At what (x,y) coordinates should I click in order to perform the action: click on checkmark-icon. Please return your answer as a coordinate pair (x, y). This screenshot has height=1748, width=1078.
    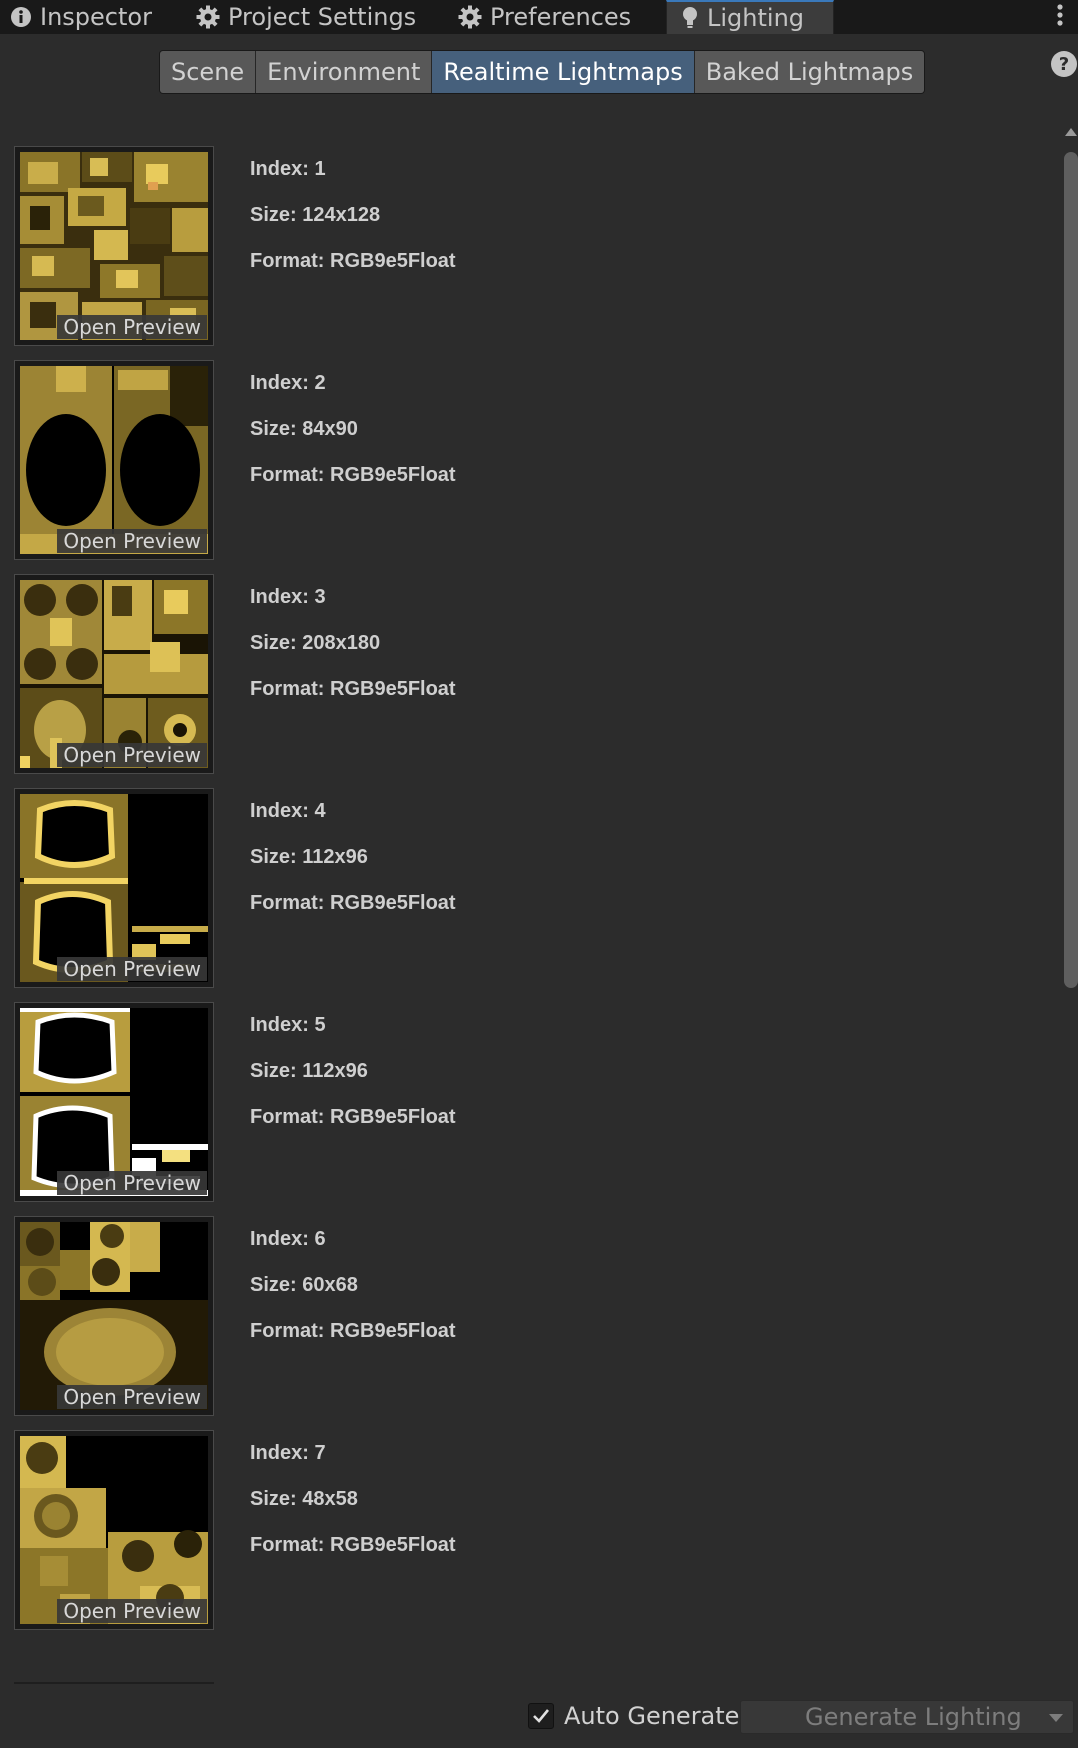
    Looking at the image, I should click on (541, 1716).